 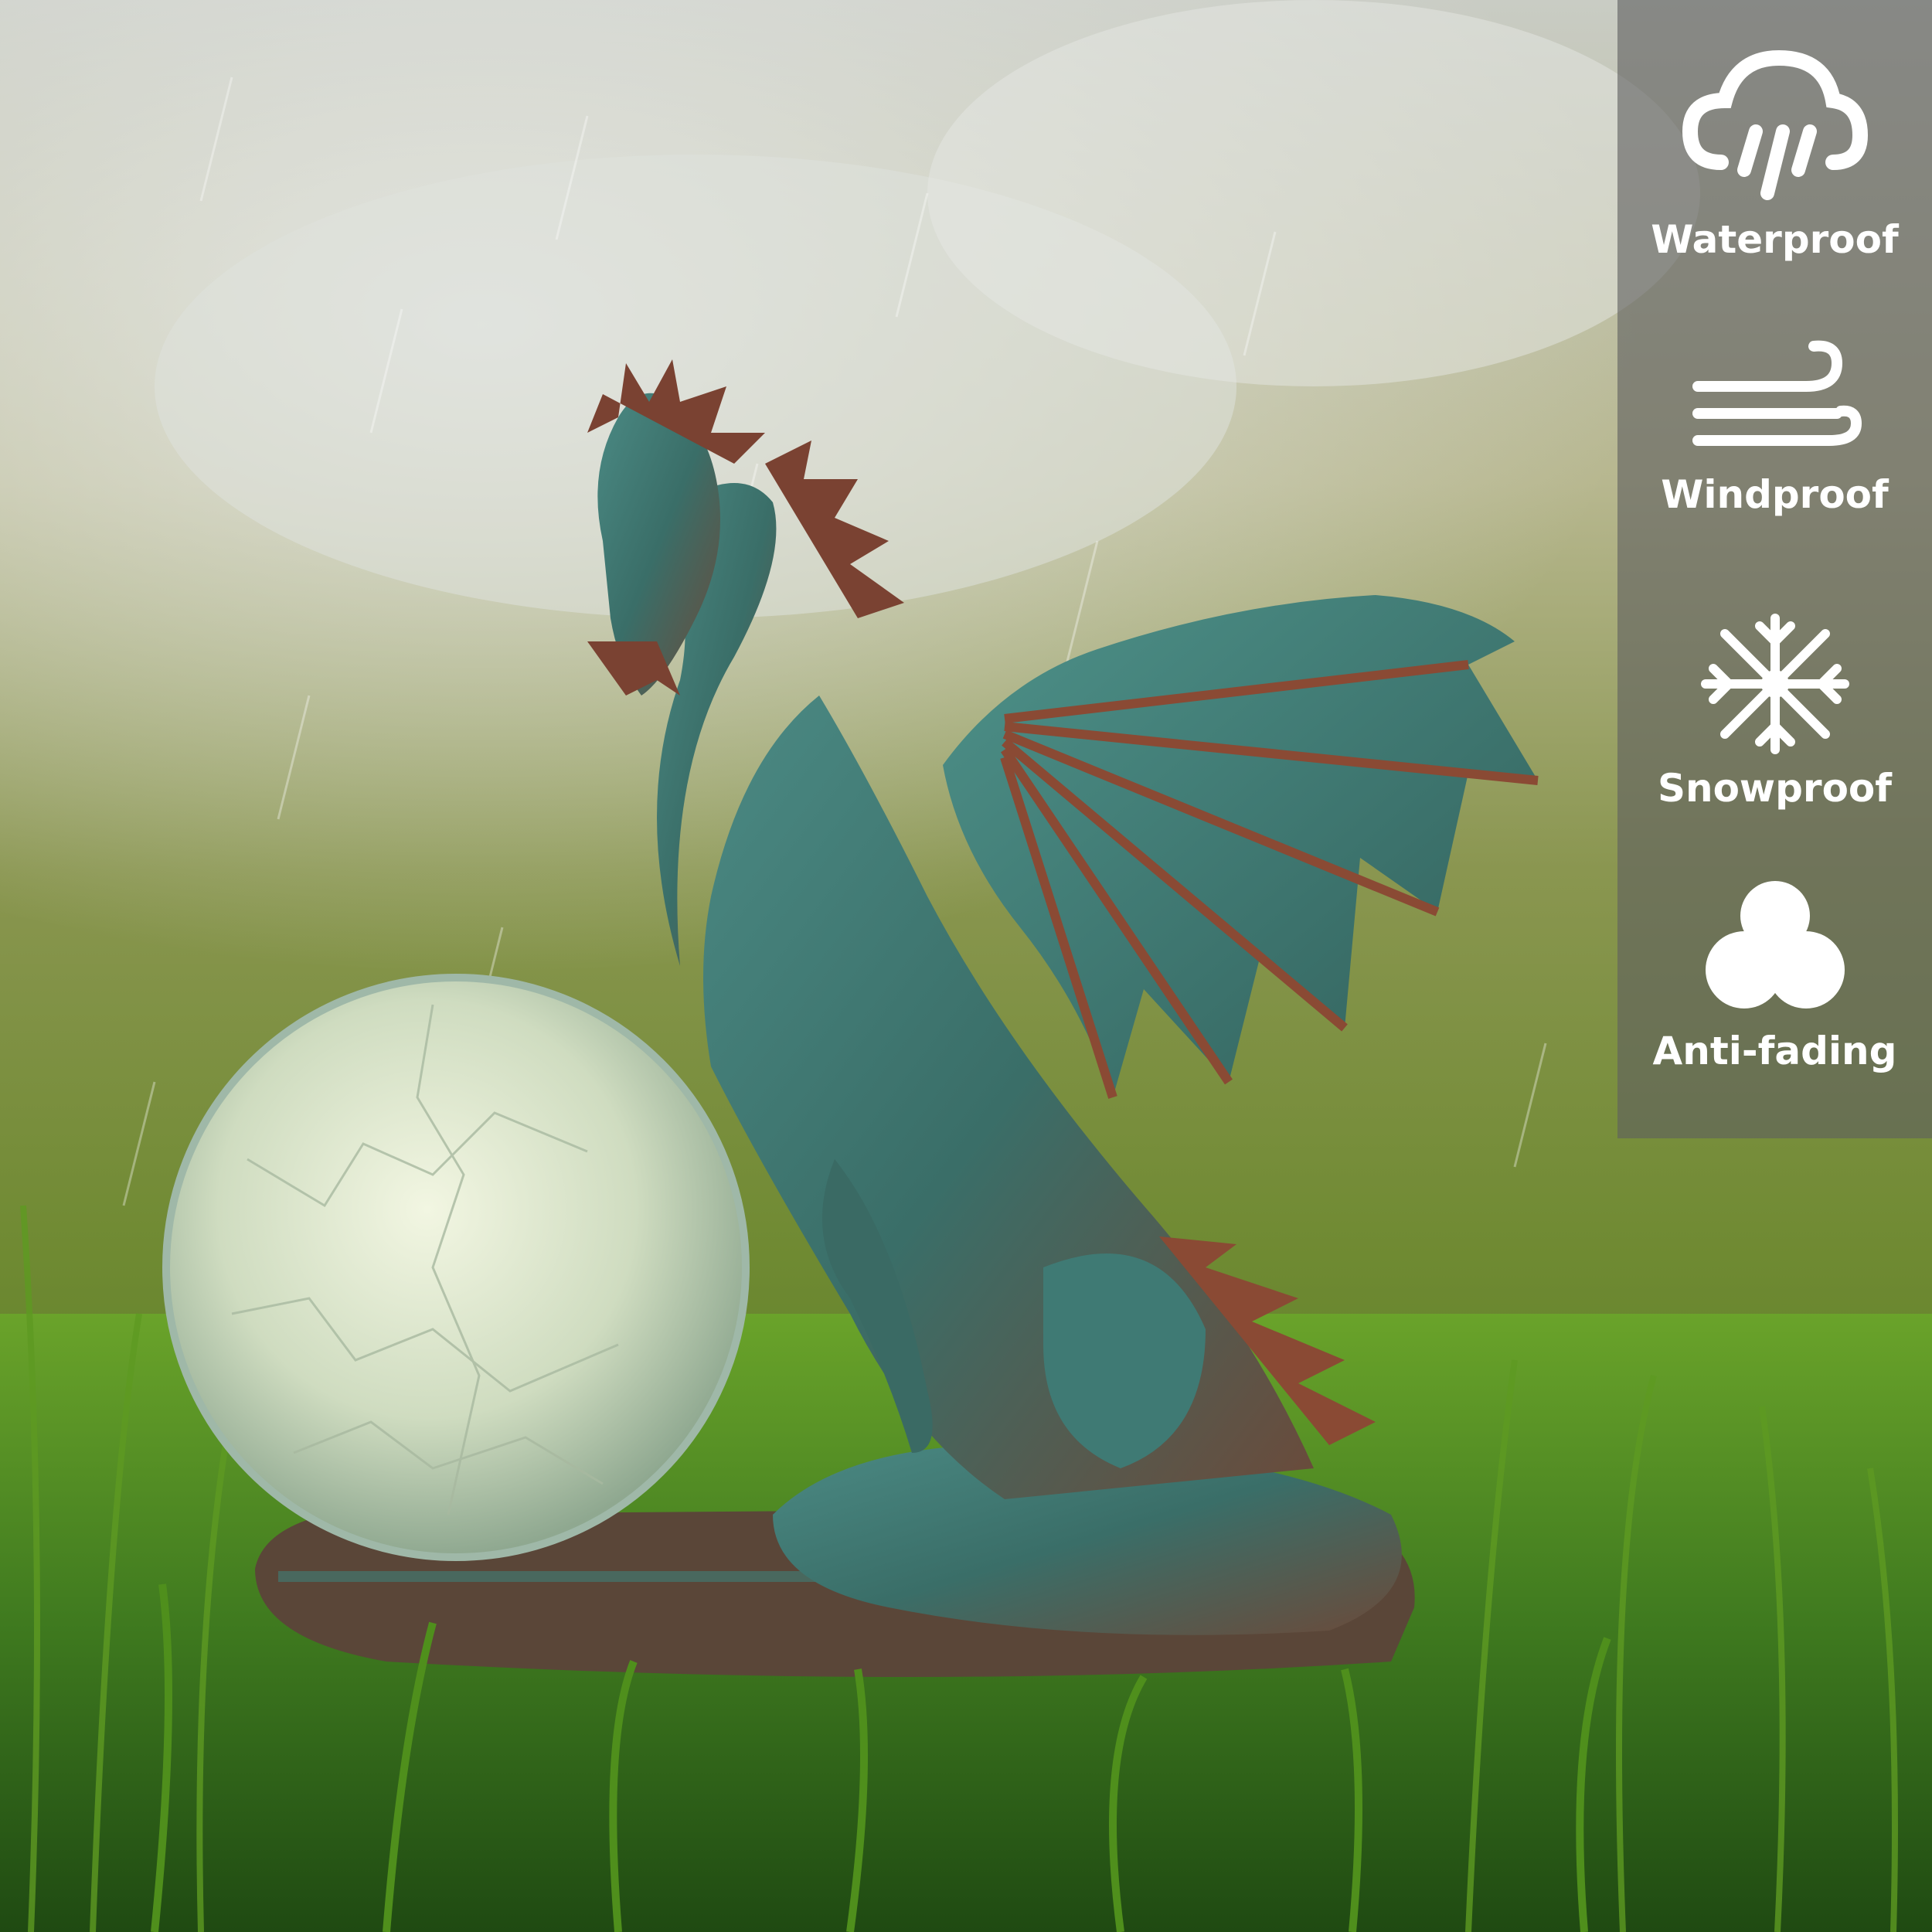 I want to click on feature-label: Windproof, so click(x=1775, y=495).